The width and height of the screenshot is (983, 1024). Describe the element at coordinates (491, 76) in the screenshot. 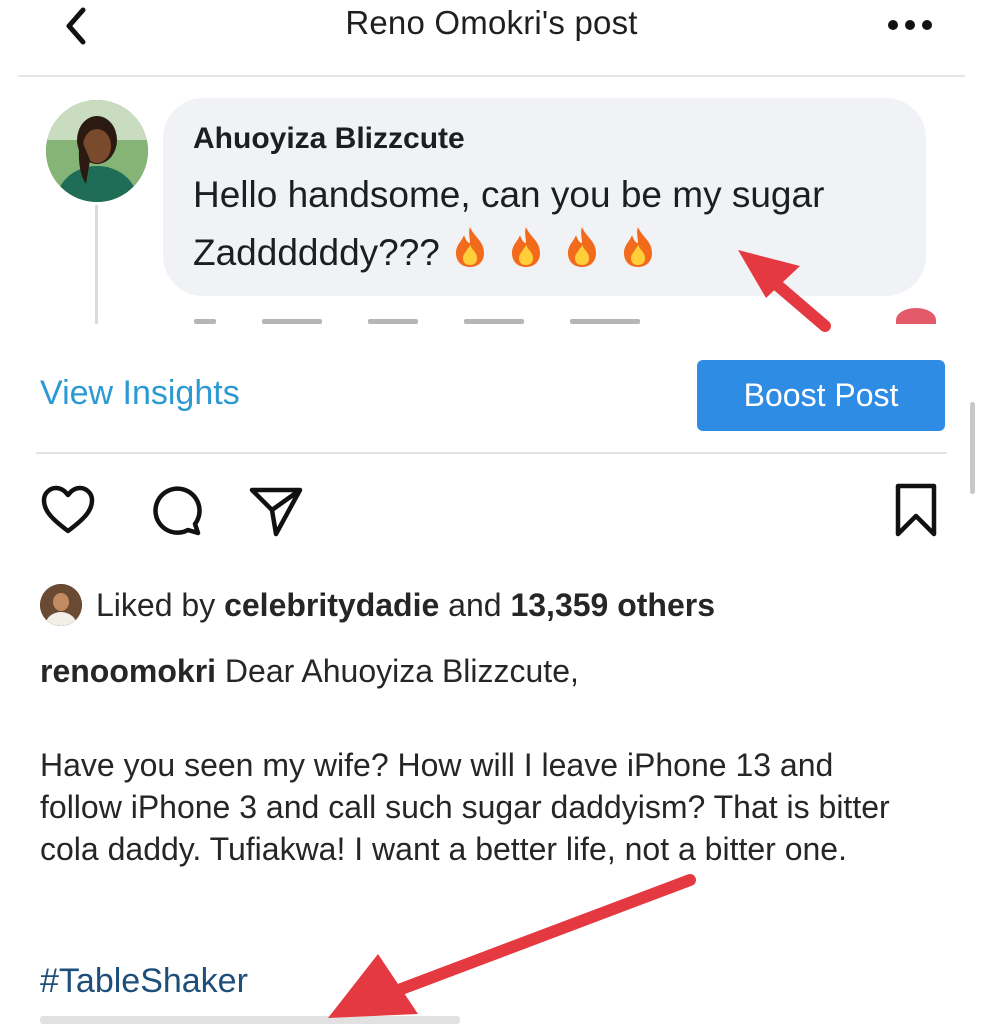

I see `header-divider` at that location.